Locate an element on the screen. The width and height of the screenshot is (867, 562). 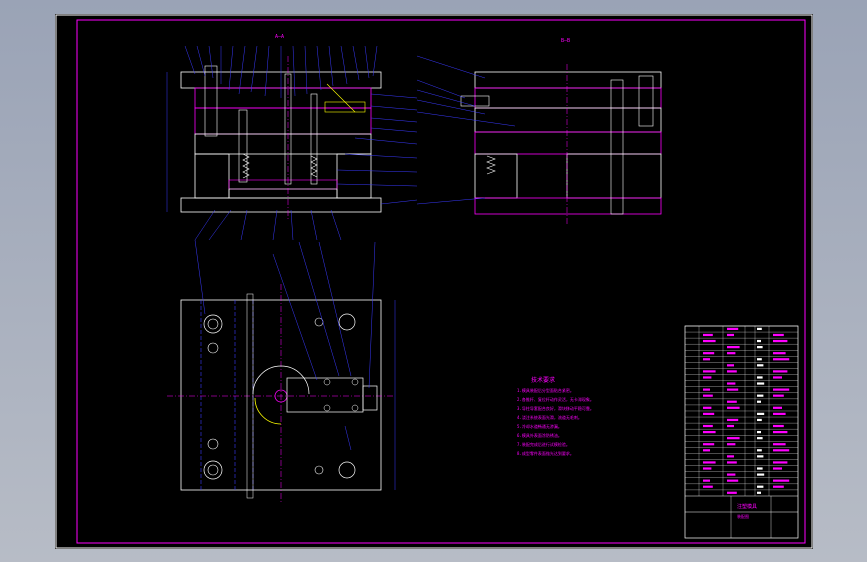
note-line: 1.模具装配后分型面贴合紧密。 is located at coordinates (545, 390).